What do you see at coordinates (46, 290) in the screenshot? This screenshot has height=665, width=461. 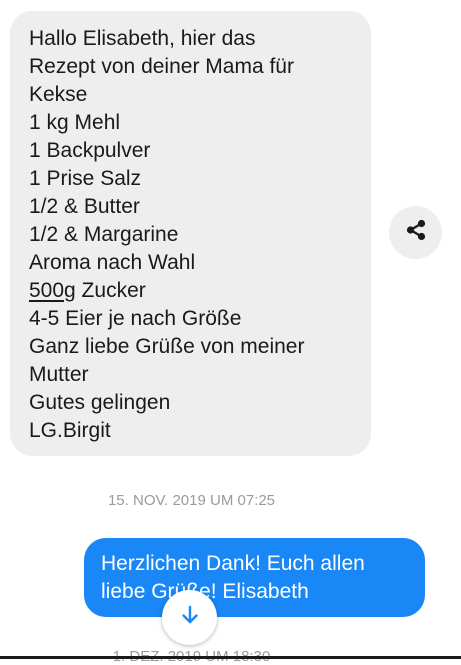 I see `linked-number: 500` at bounding box center [46, 290].